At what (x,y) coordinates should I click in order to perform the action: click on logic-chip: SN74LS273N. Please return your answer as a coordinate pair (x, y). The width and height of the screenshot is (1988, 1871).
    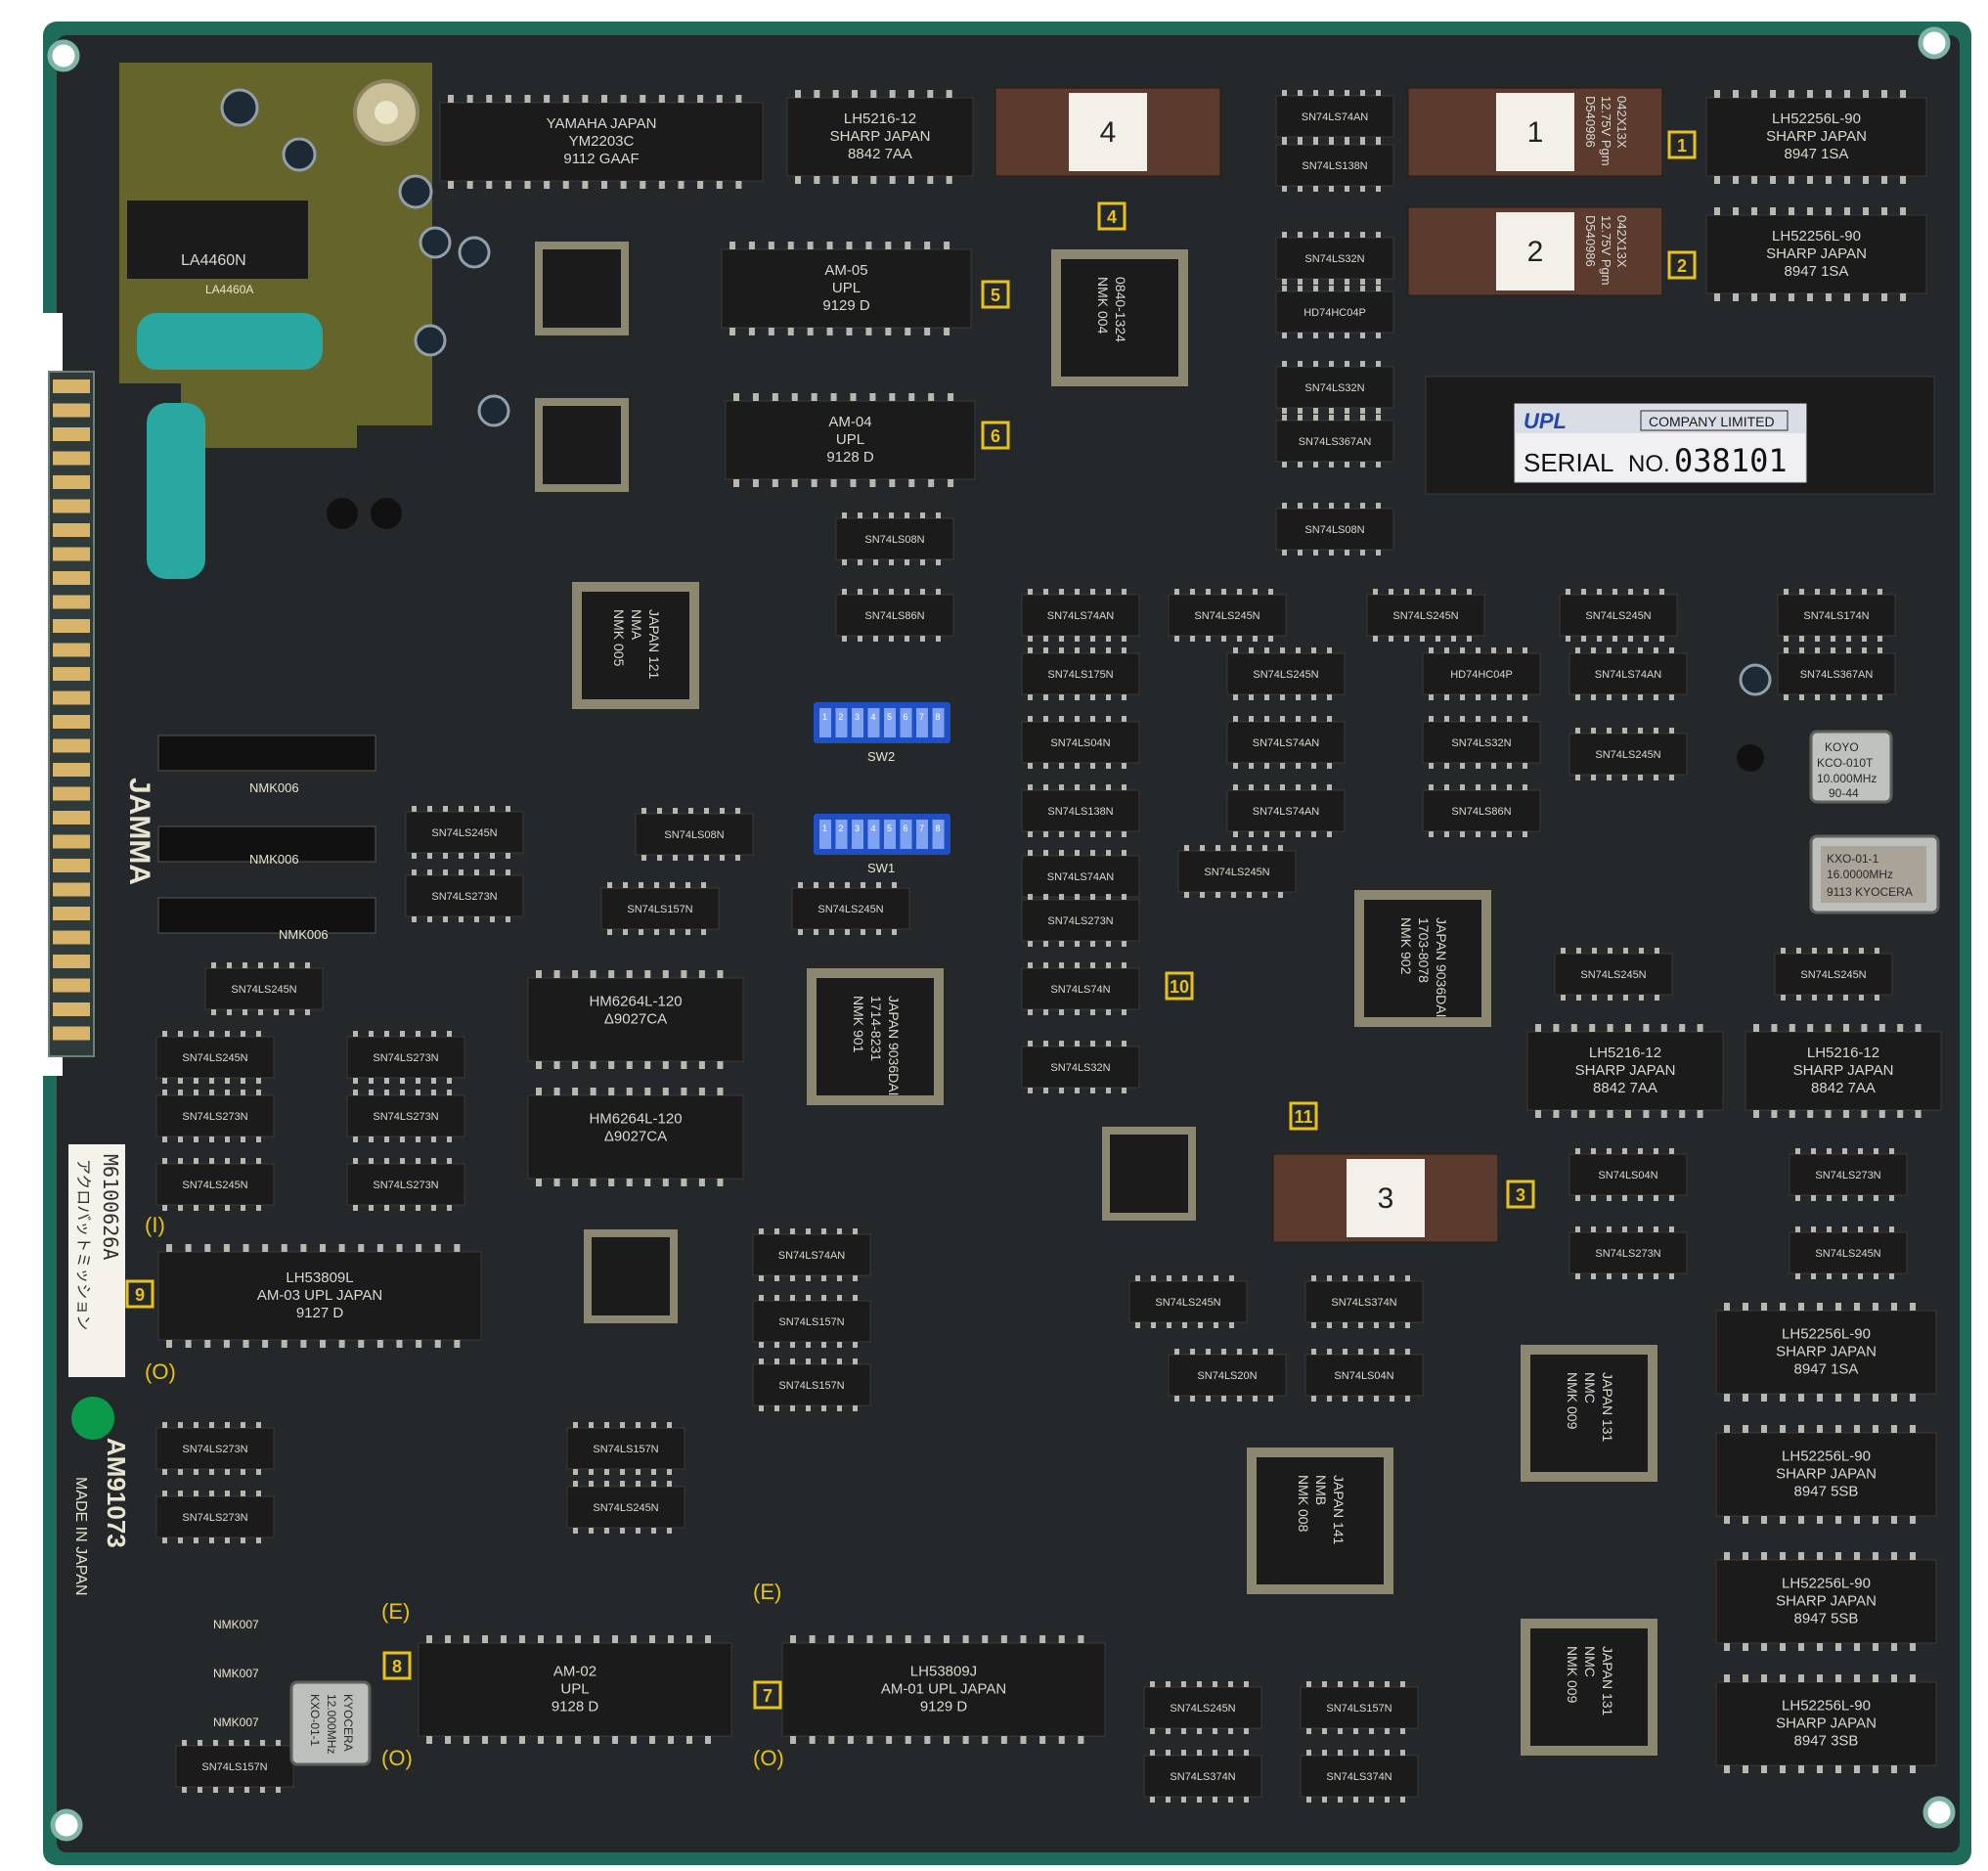
    Looking at the image, I should click on (464, 896).